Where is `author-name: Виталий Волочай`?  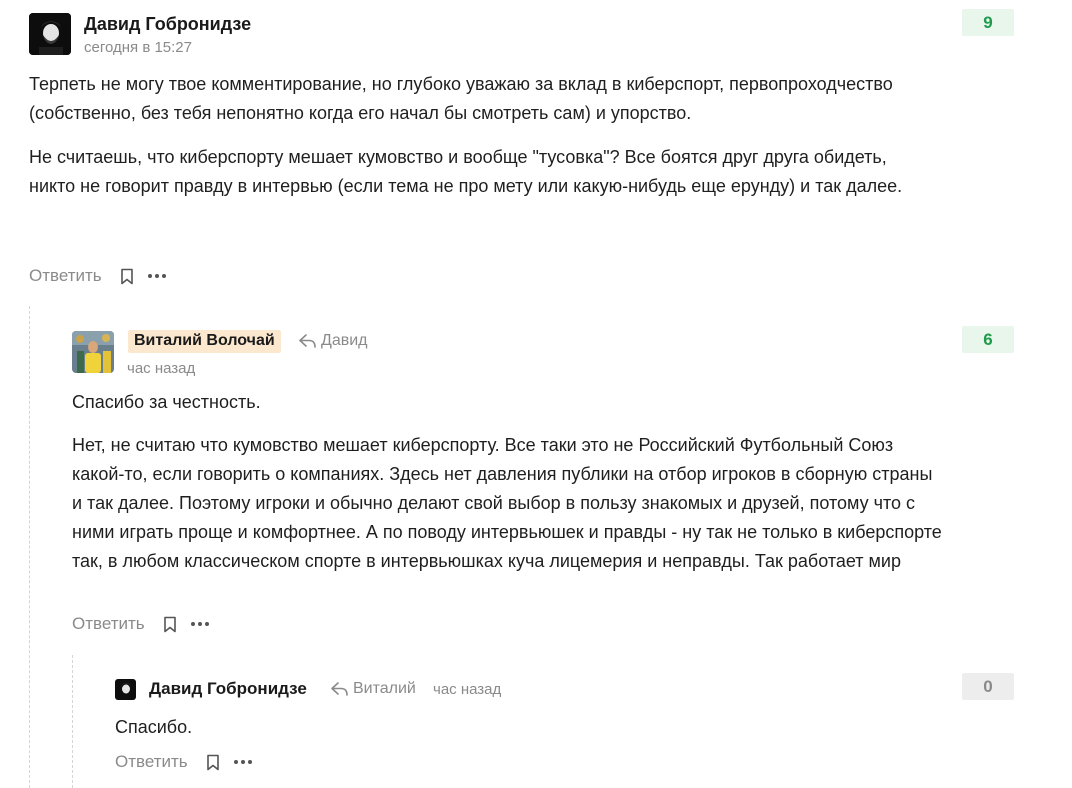
author-name: Виталий Волочай is located at coordinates (204, 341).